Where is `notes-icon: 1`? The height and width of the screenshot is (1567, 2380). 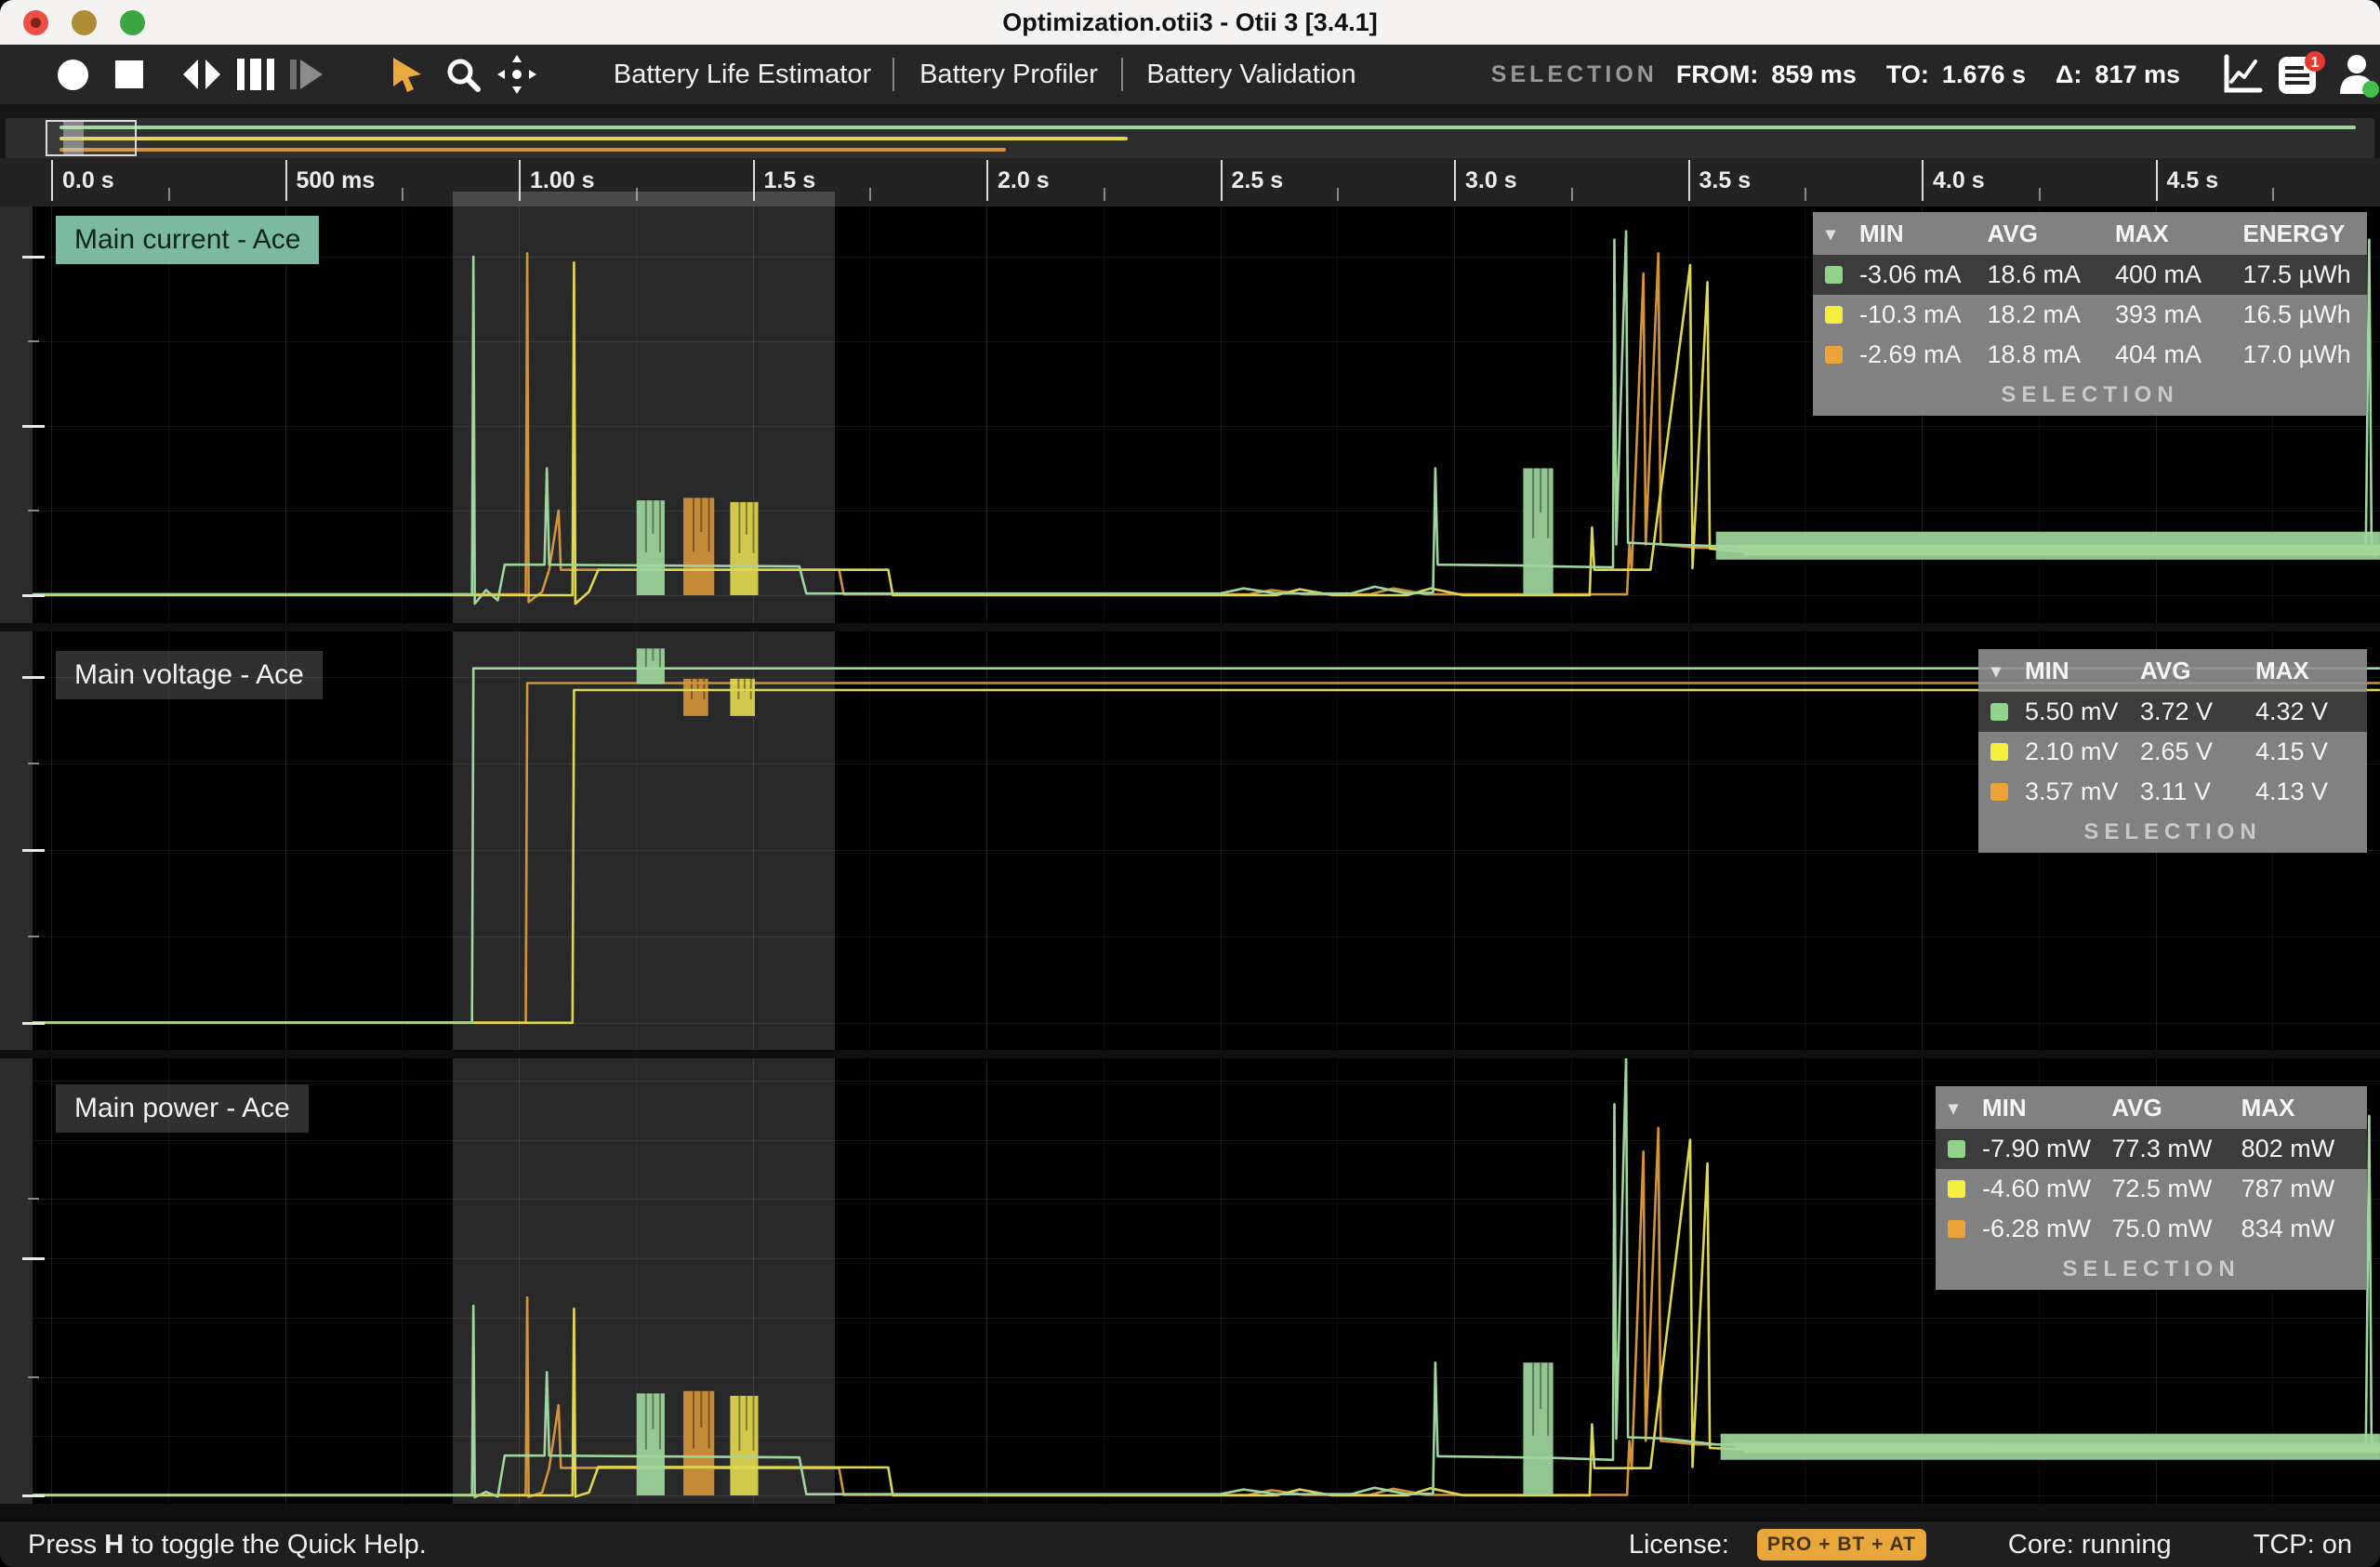
notes-icon: 1 is located at coordinates (2301, 74).